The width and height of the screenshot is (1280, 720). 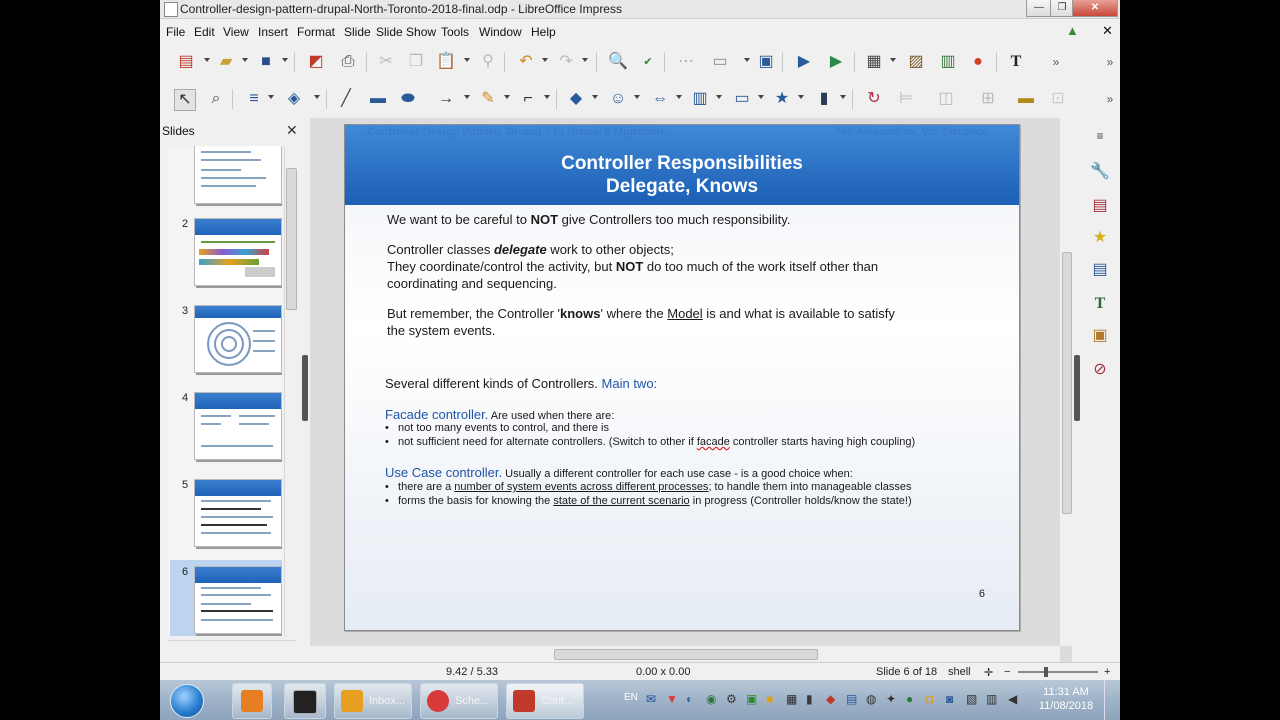 I want to click on menu-edit: Edit, so click(x=204, y=32).